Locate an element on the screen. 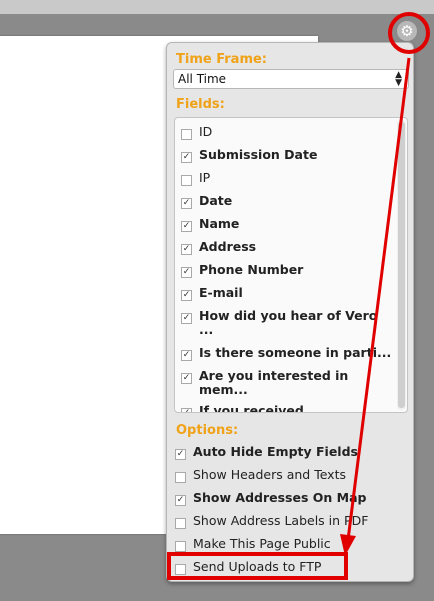  field-item: IP is located at coordinates (195, 178).